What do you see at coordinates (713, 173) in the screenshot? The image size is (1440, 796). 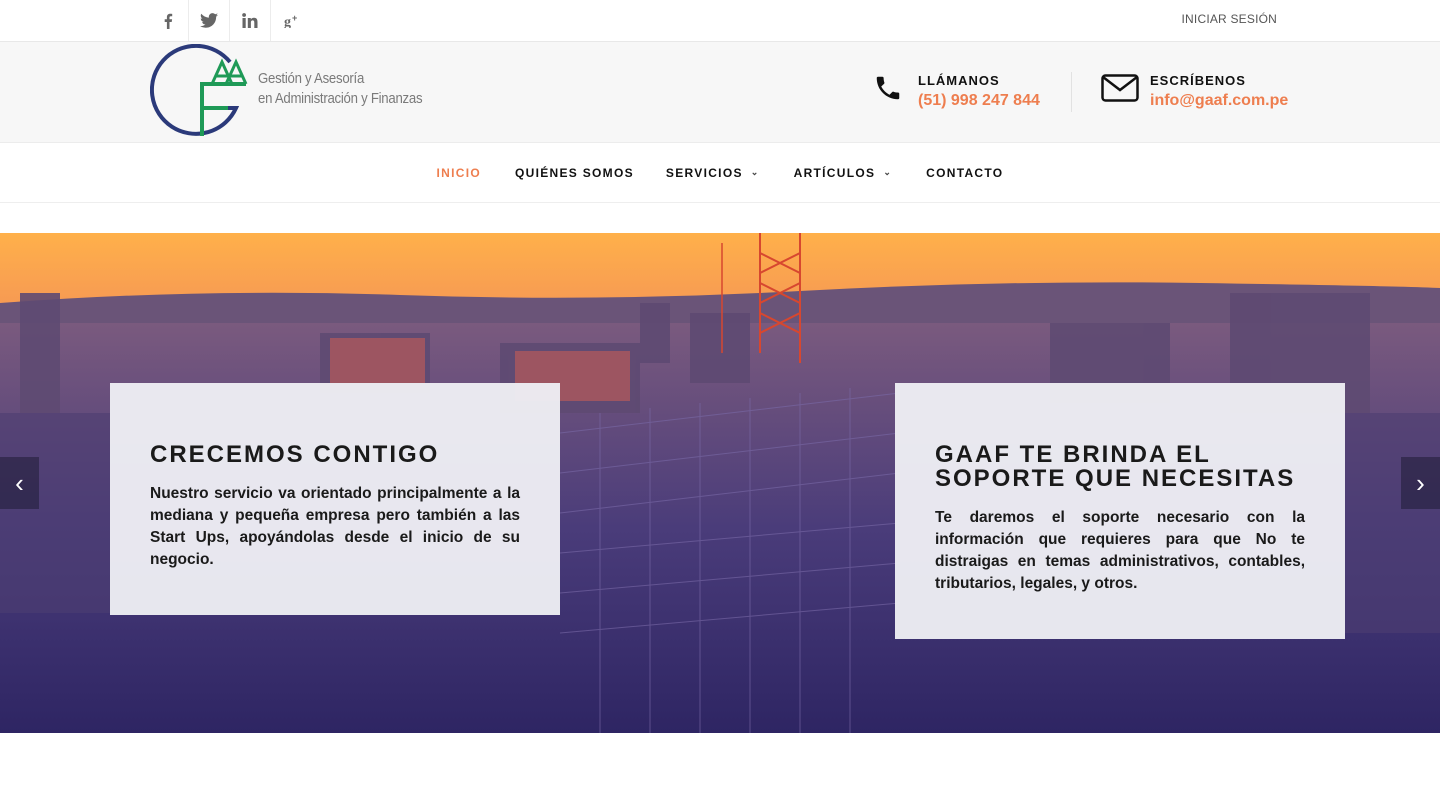 I see `nav-item-servicios: SERVICIOS ⌄` at bounding box center [713, 173].